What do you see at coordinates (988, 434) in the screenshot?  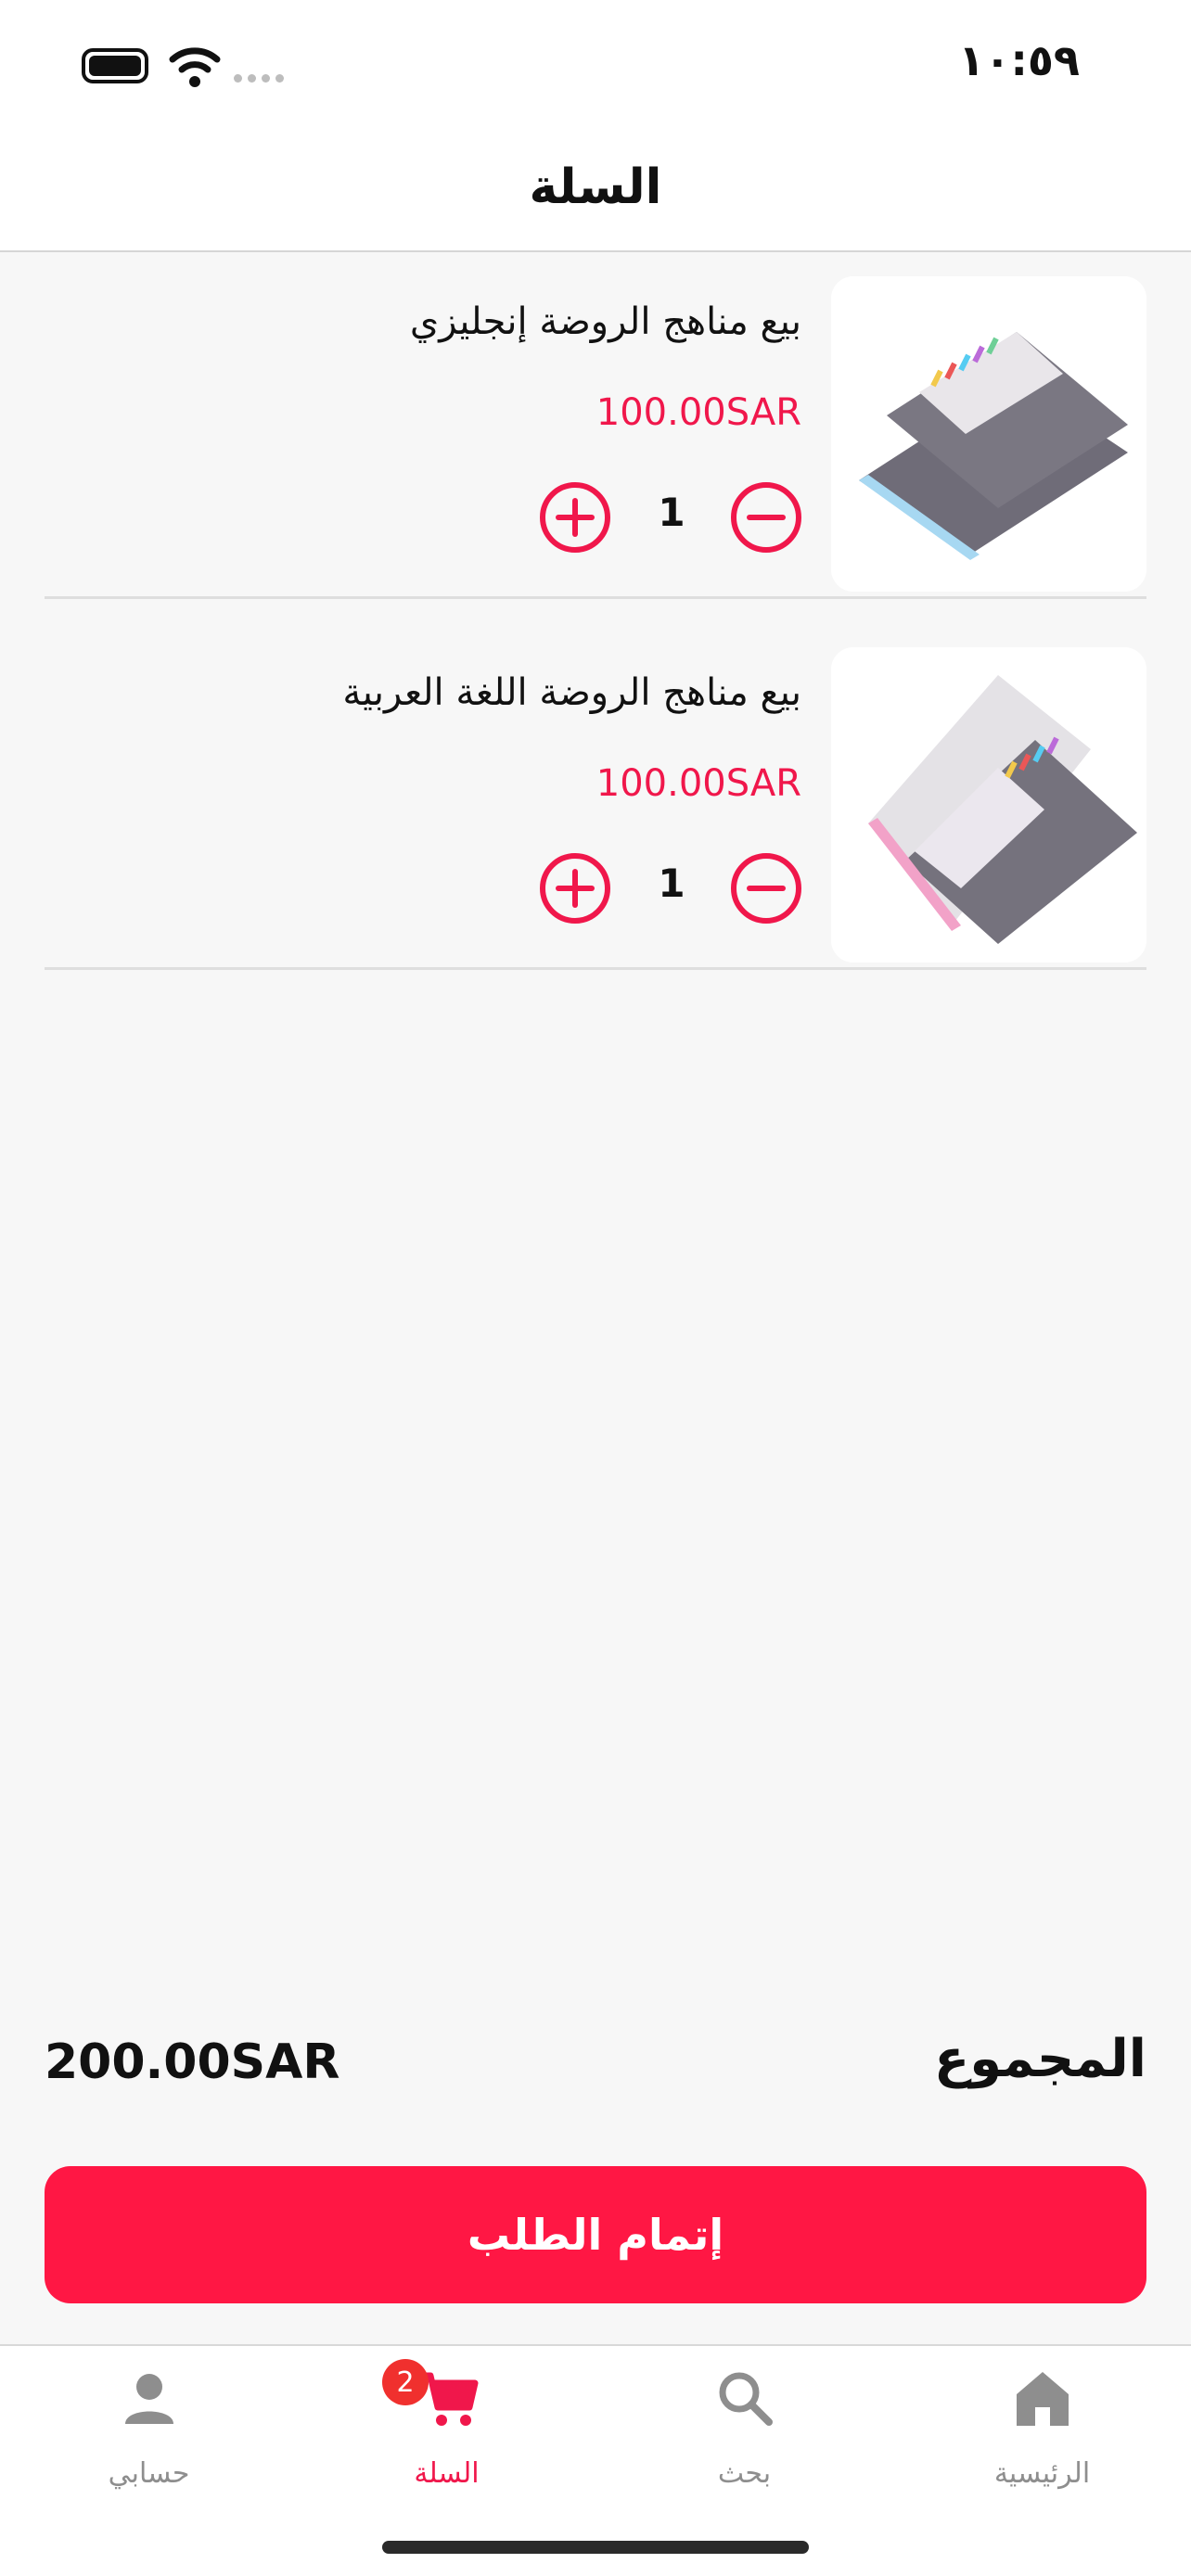 I see `english-book-image` at bounding box center [988, 434].